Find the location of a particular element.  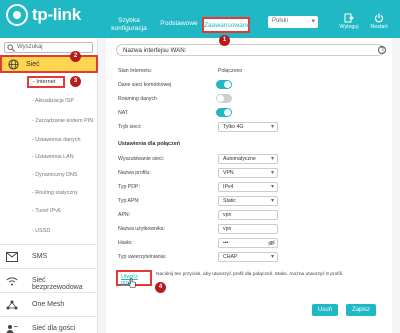

pdp-type-select: IPv4 is located at coordinates (248, 187).